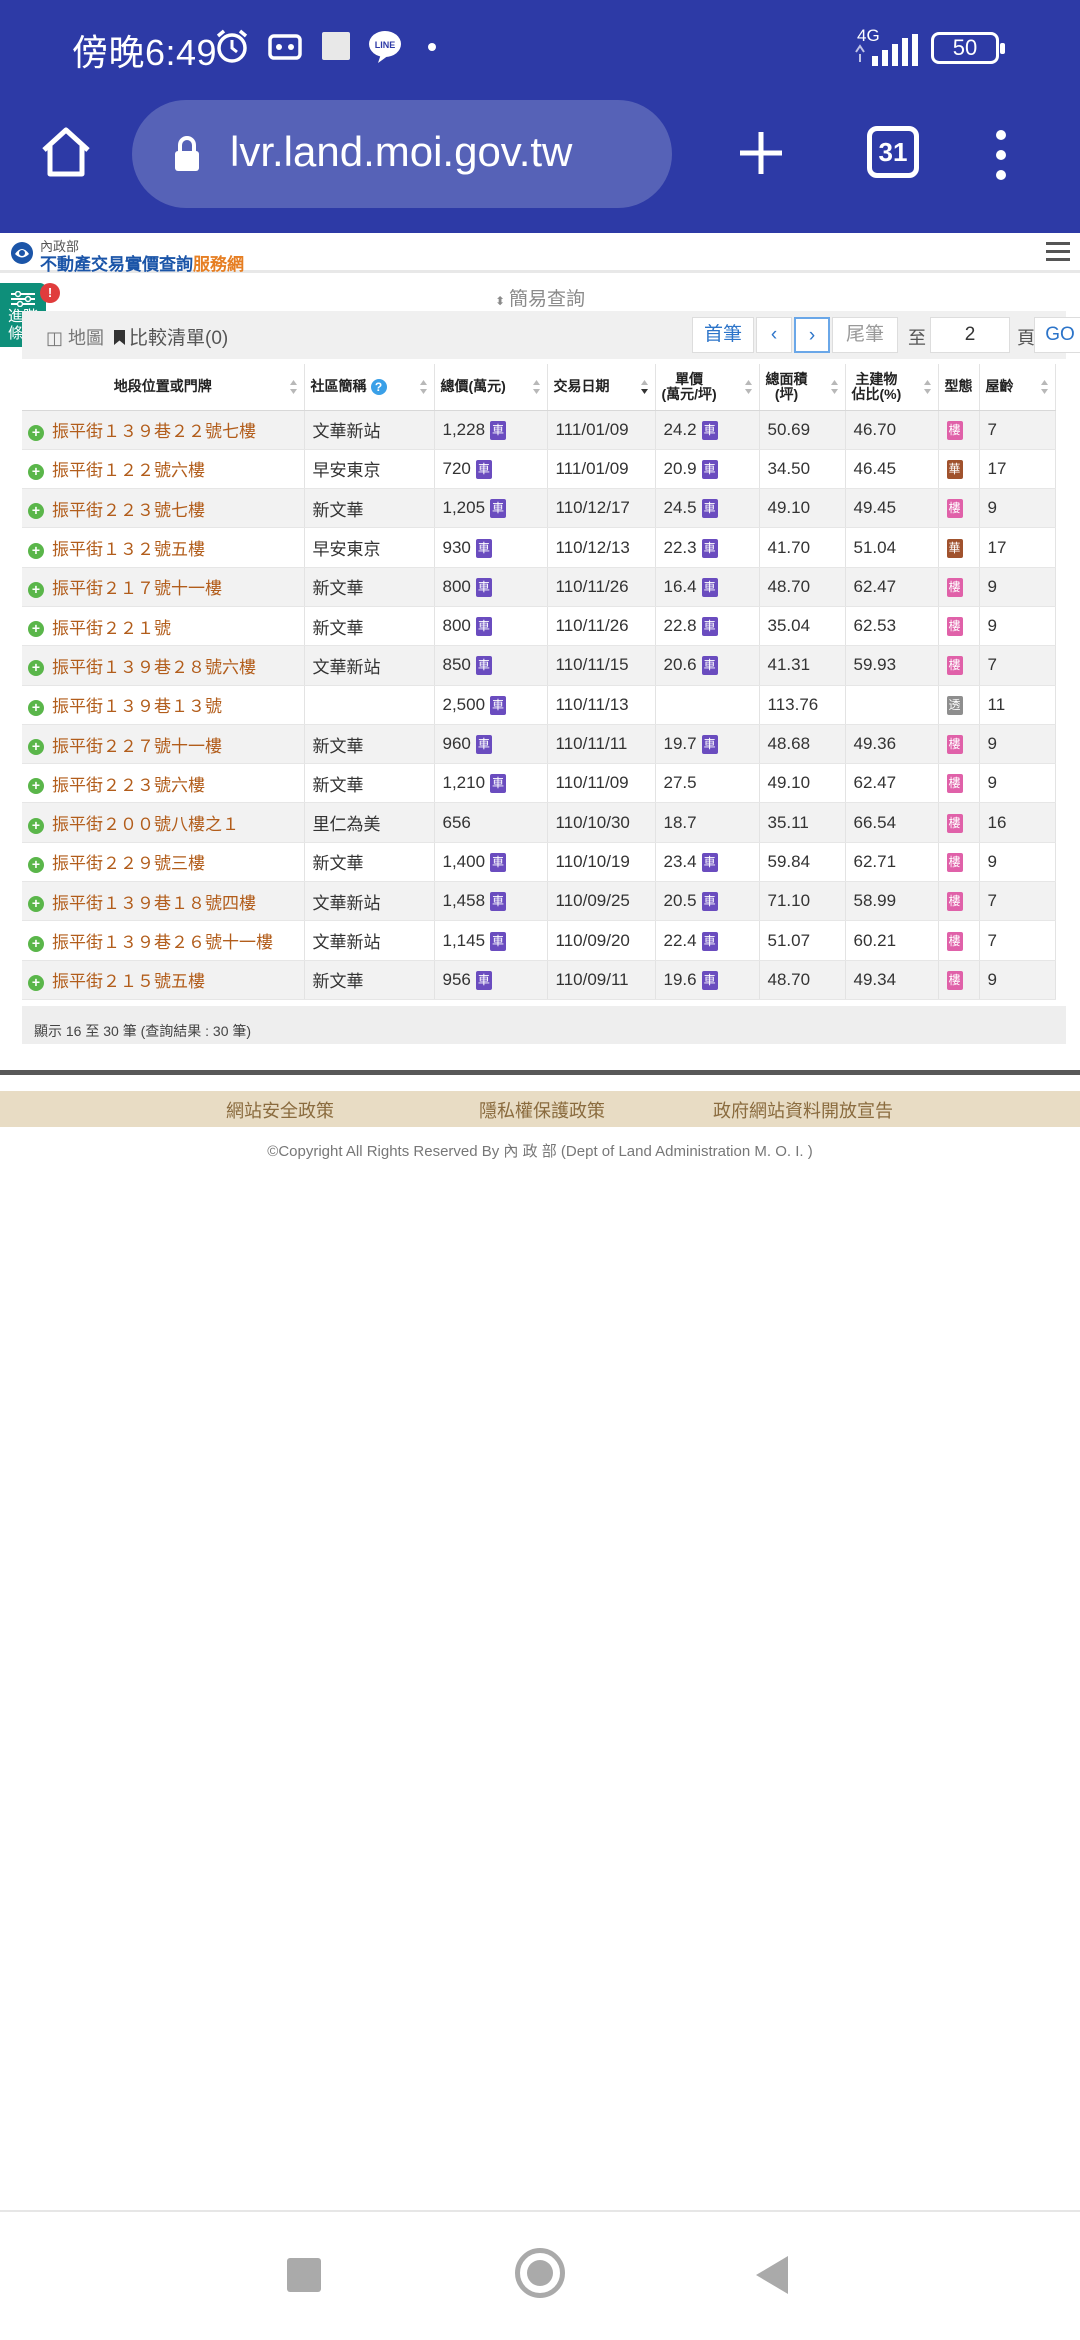 This screenshot has width=1080, height=2340. Describe the element at coordinates (304, 2275) in the screenshot. I see `recents-button` at that location.